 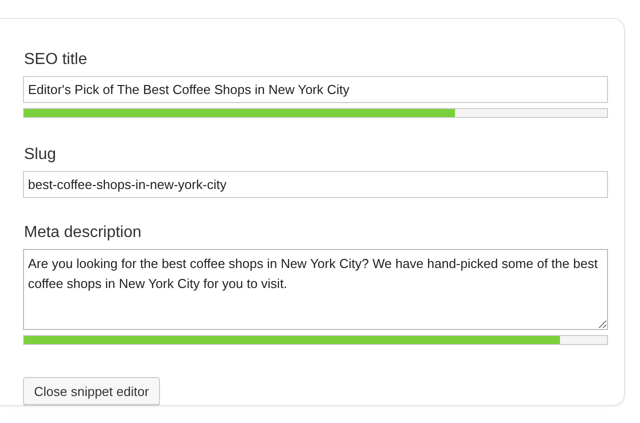 What do you see at coordinates (41, 155) in the screenshot?
I see `field-label: Slug` at bounding box center [41, 155].